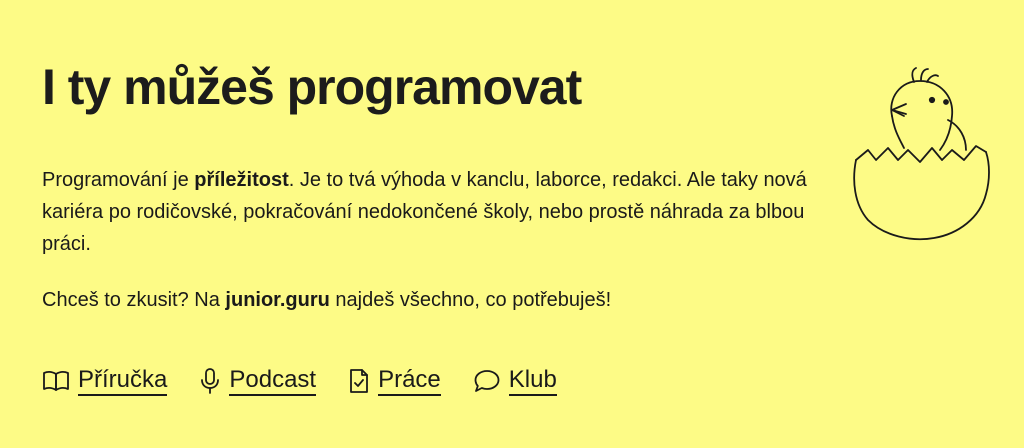 The width and height of the screenshot is (1024, 448). I want to click on intro-highlight: příležitost, so click(241, 180).